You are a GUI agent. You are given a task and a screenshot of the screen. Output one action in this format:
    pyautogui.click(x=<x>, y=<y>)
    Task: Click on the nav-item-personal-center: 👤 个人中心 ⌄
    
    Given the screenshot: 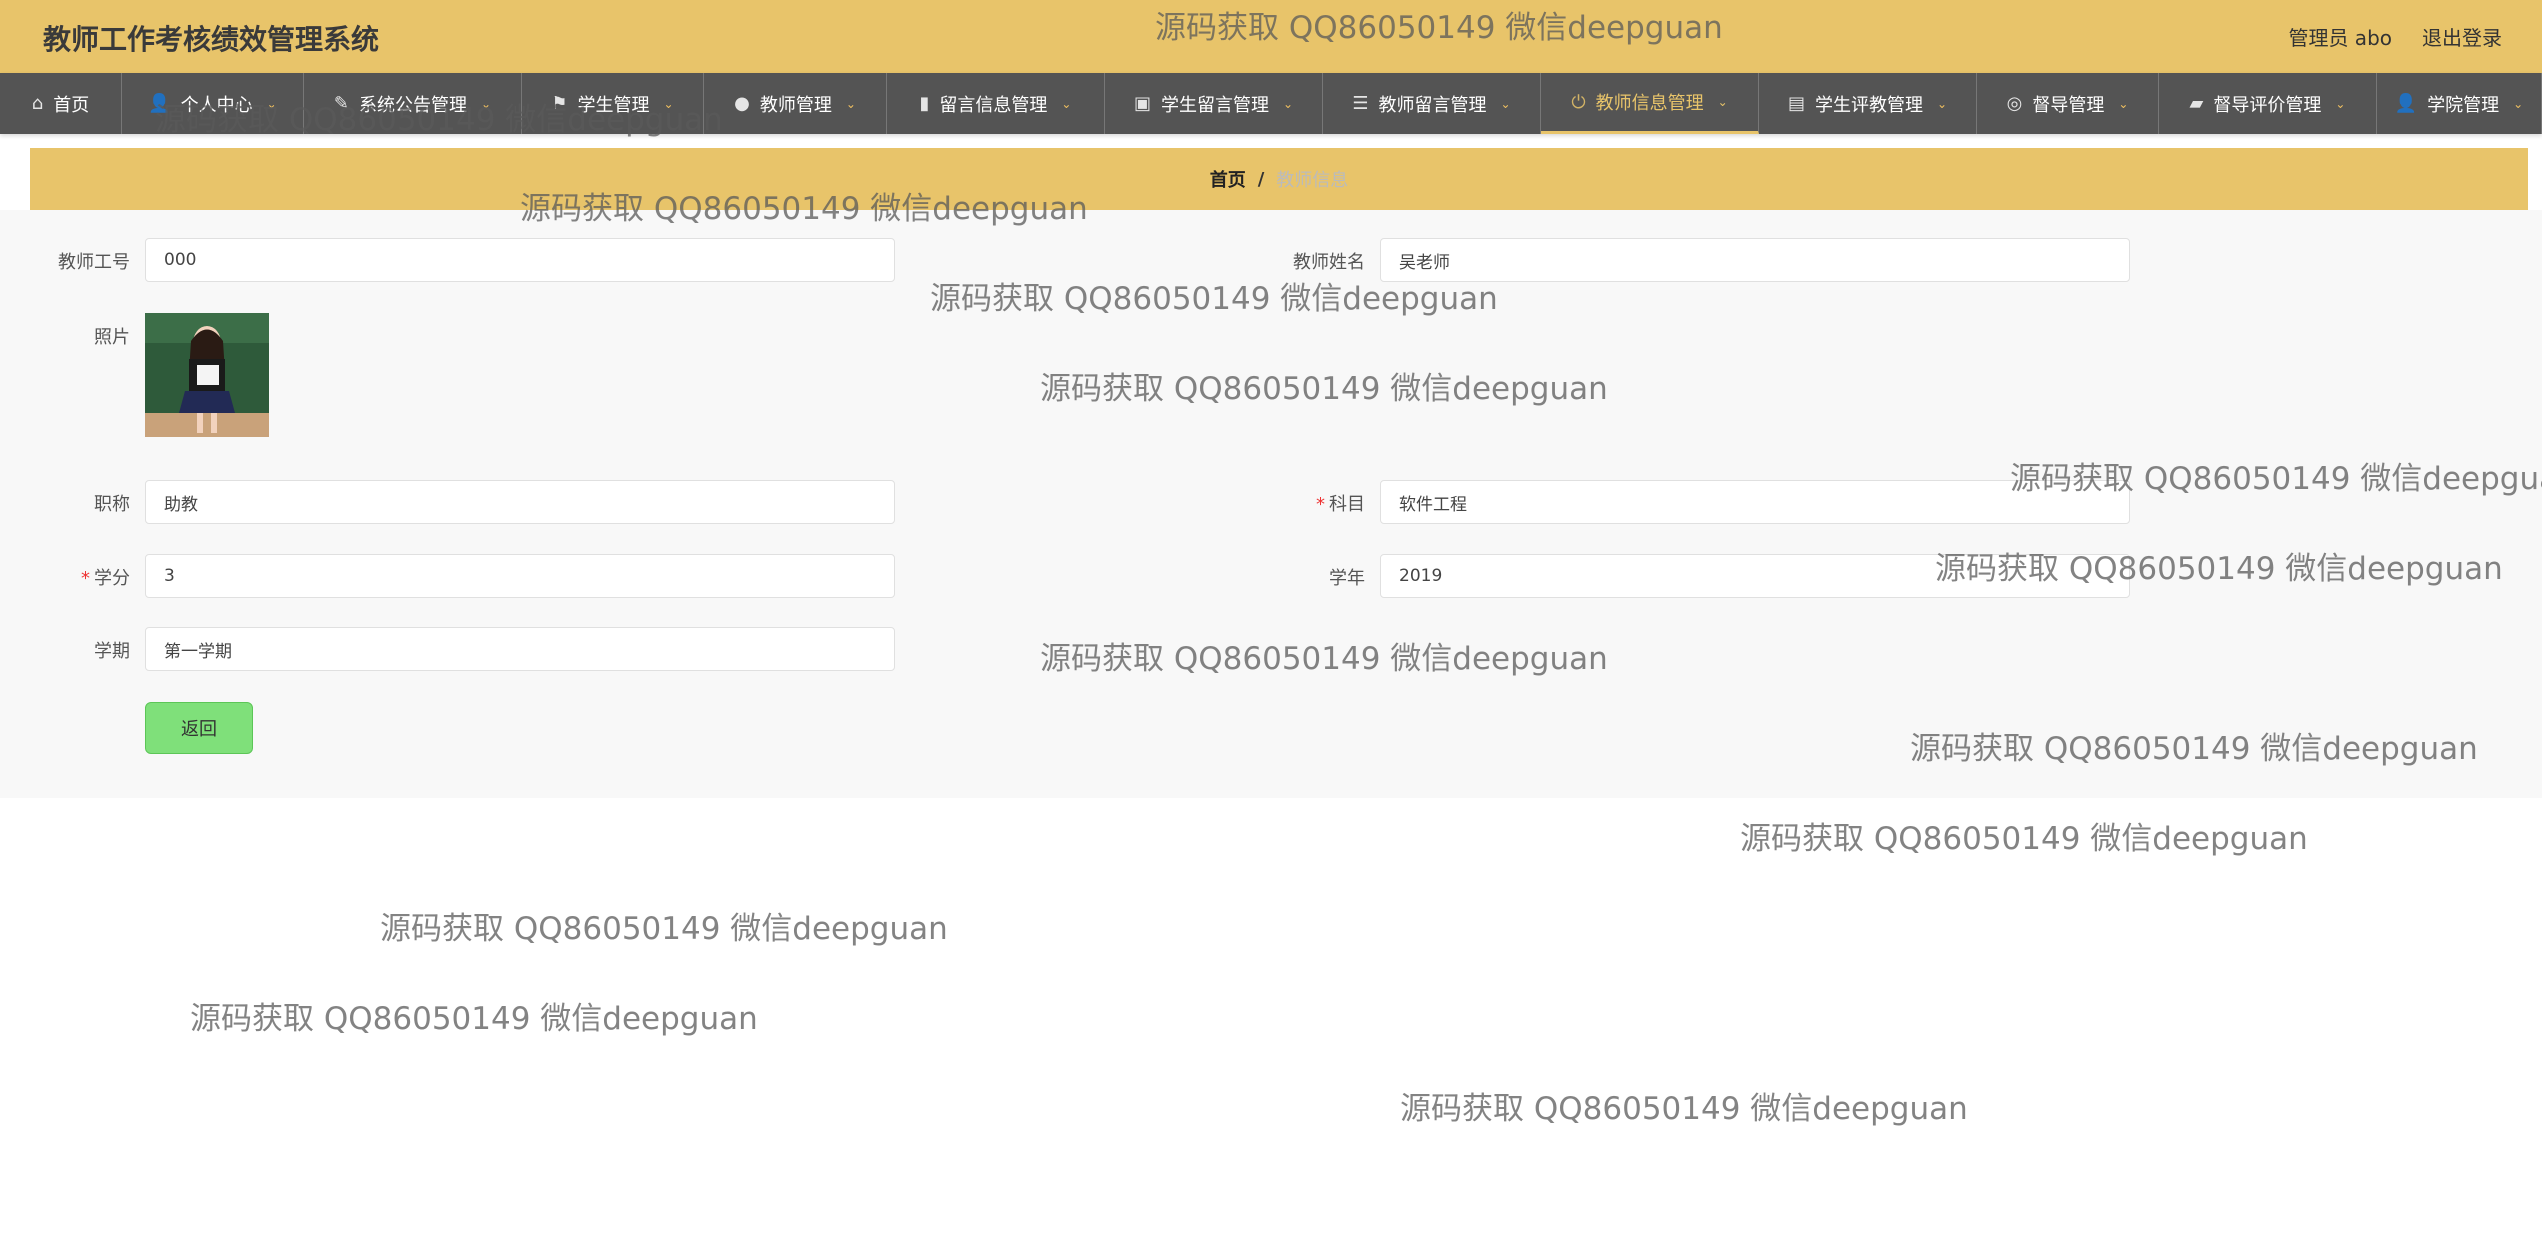 What is the action you would take?
    pyautogui.click(x=213, y=103)
    